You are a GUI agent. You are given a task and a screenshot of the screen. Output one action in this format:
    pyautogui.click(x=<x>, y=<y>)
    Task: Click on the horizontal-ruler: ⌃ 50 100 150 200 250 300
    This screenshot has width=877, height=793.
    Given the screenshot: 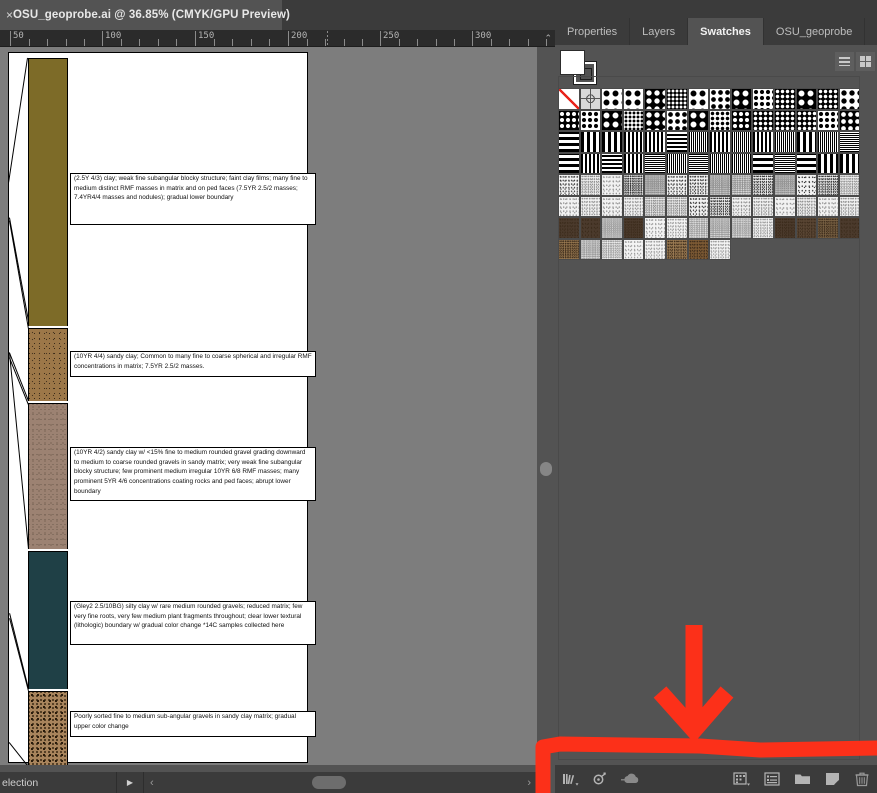 What is the action you would take?
    pyautogui.click(x=277, y=38)
    